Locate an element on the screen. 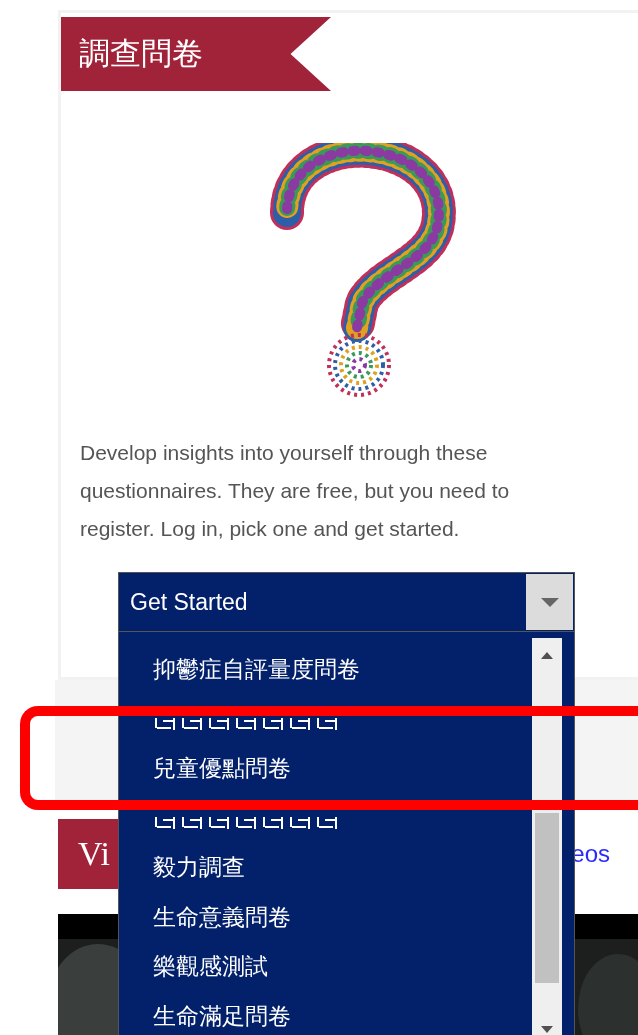 The height and width of the screenshot is (1035, 638). section-title: Vi is located at coordinates (89, 854).